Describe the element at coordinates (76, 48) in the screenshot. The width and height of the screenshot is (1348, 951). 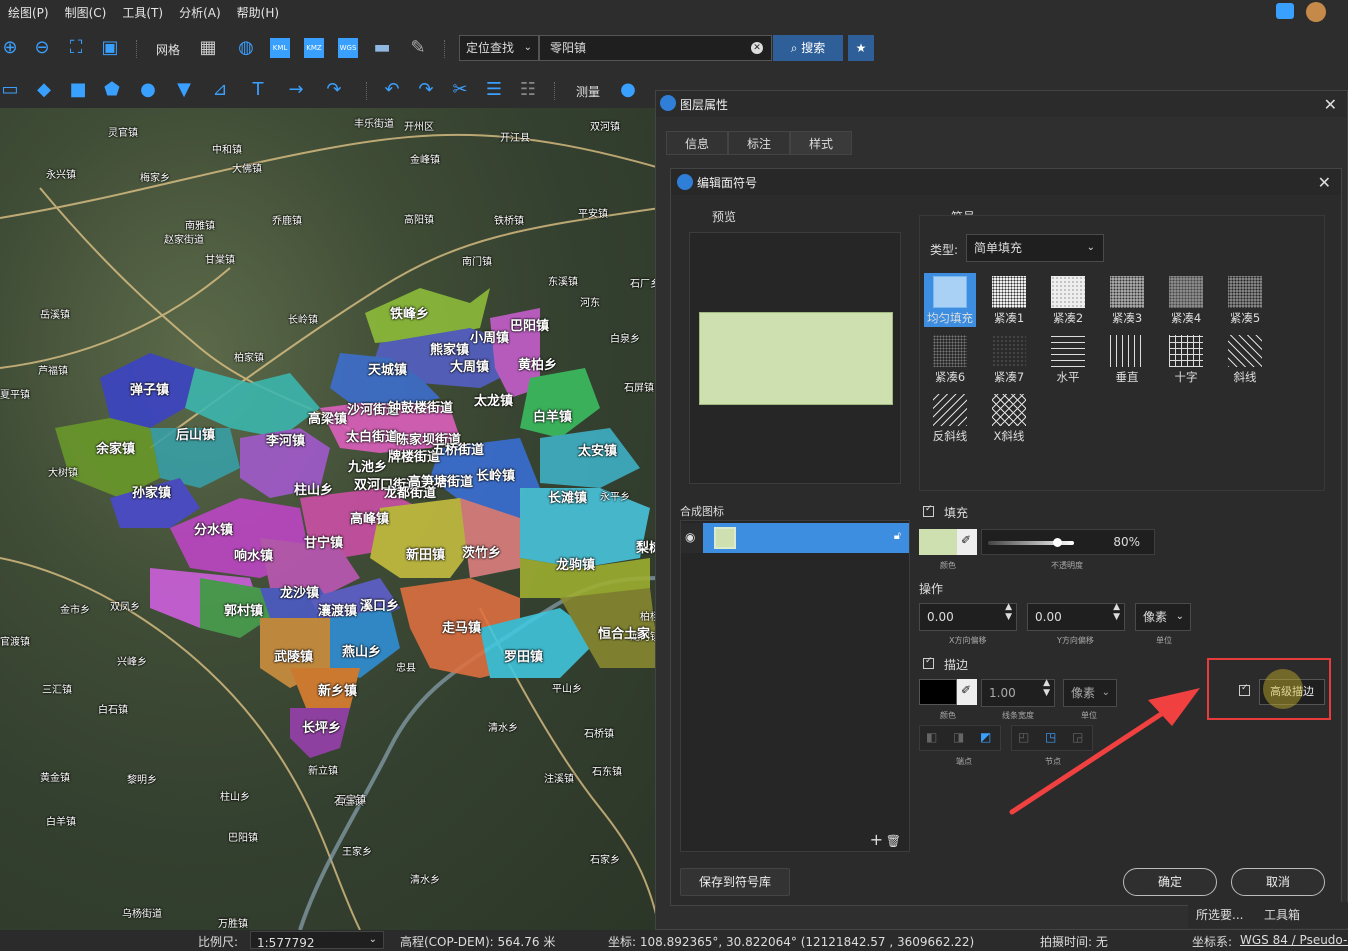
I see `full-extent-icon: ⛶` at that location.